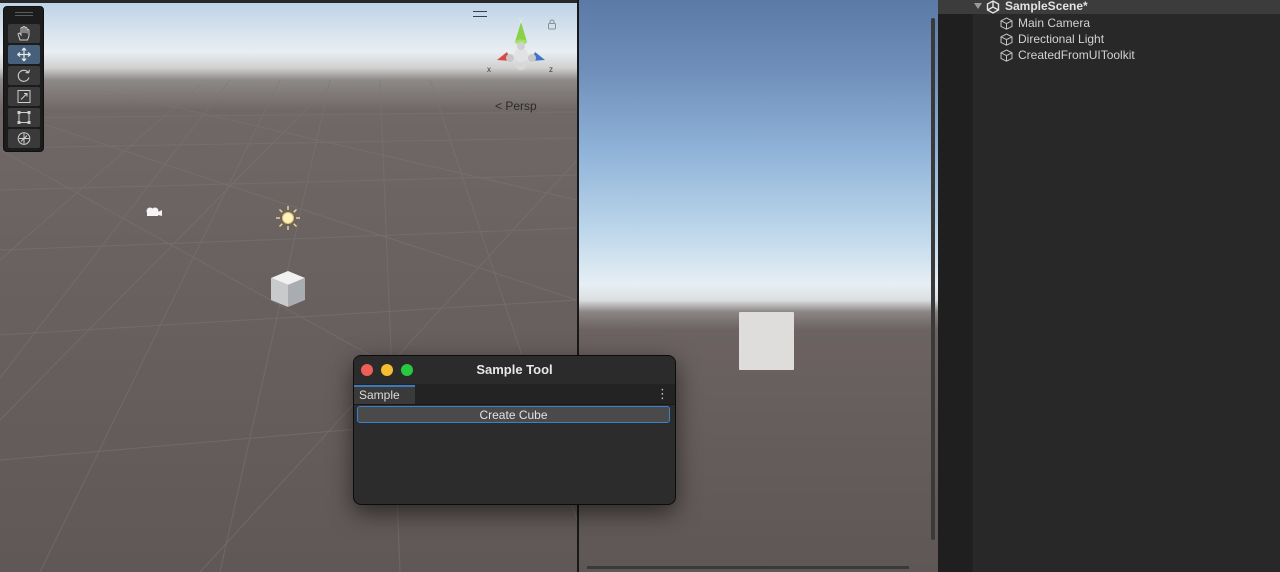  What do you see at coordinates (662, 393) in the screenshot?
I see `tab-options-menu-icon: ⋮` at bounding box center [662, 393].